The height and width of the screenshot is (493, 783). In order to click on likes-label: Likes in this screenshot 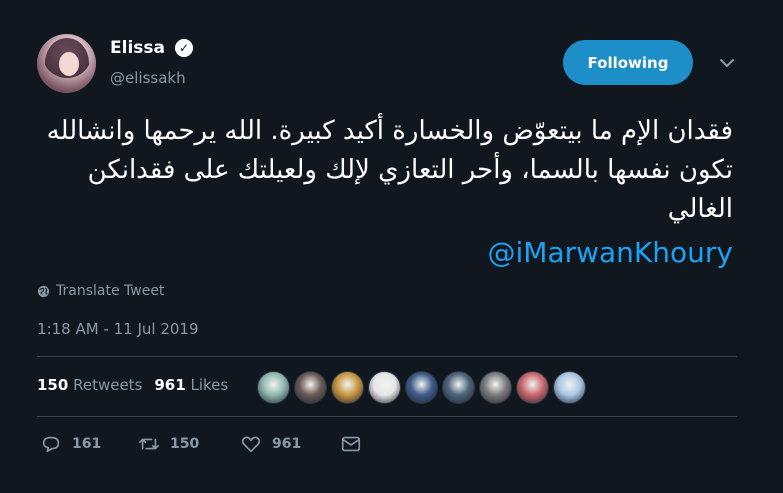, I will do `click(209, 385)`.